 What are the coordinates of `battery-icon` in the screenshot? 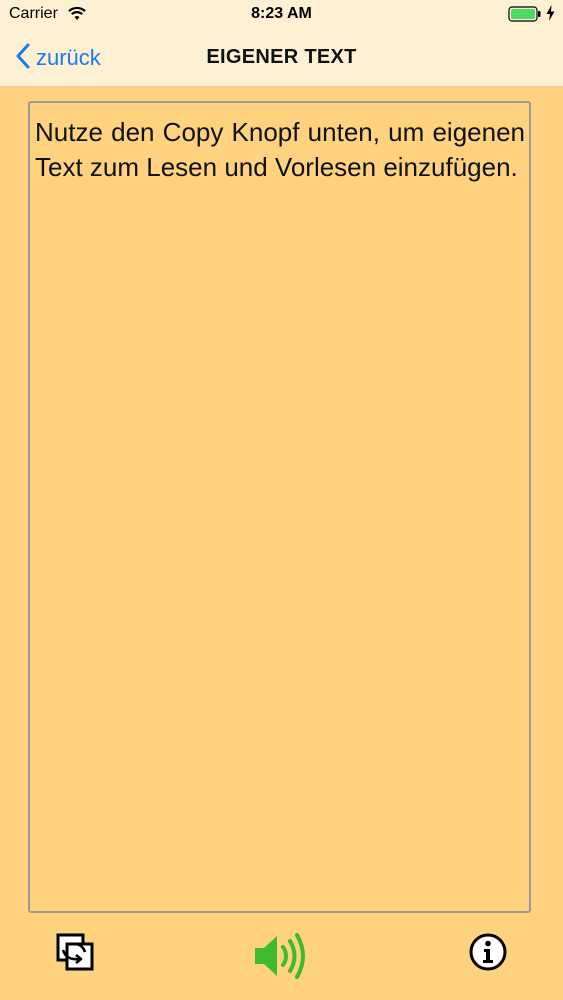 It's located at (524, 14).